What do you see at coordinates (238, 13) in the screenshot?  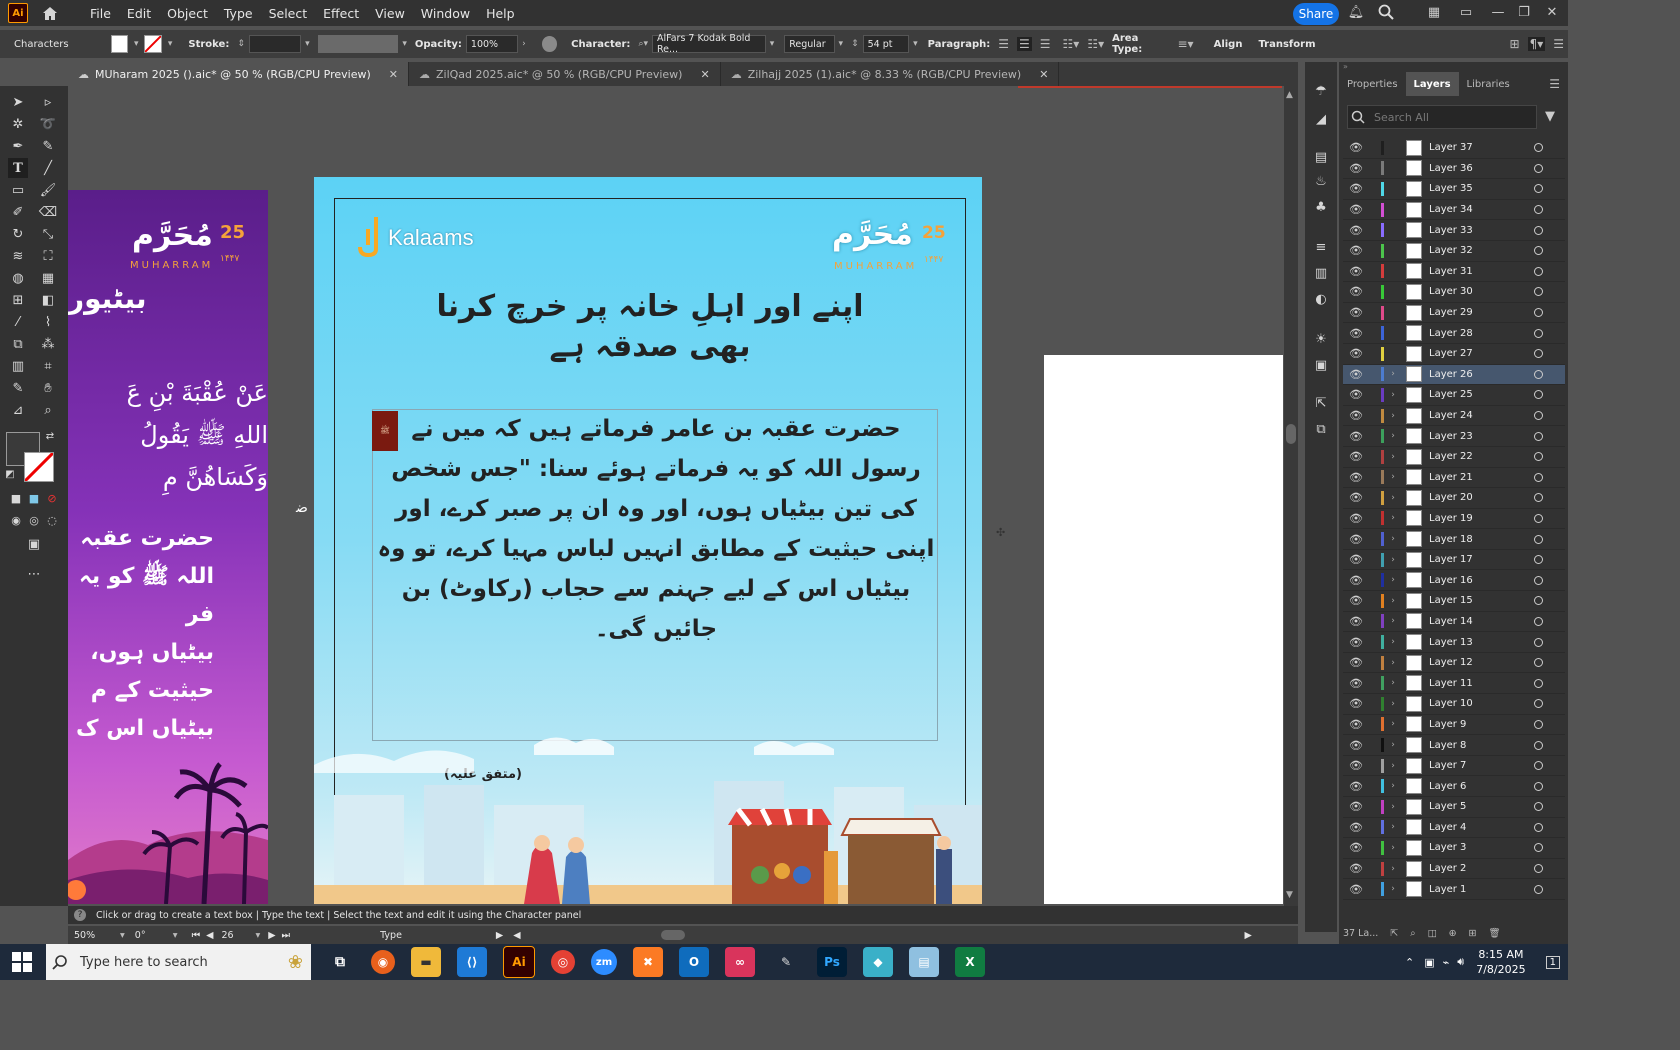 I see `menu-type: Type` at bounding box center [238, 13].